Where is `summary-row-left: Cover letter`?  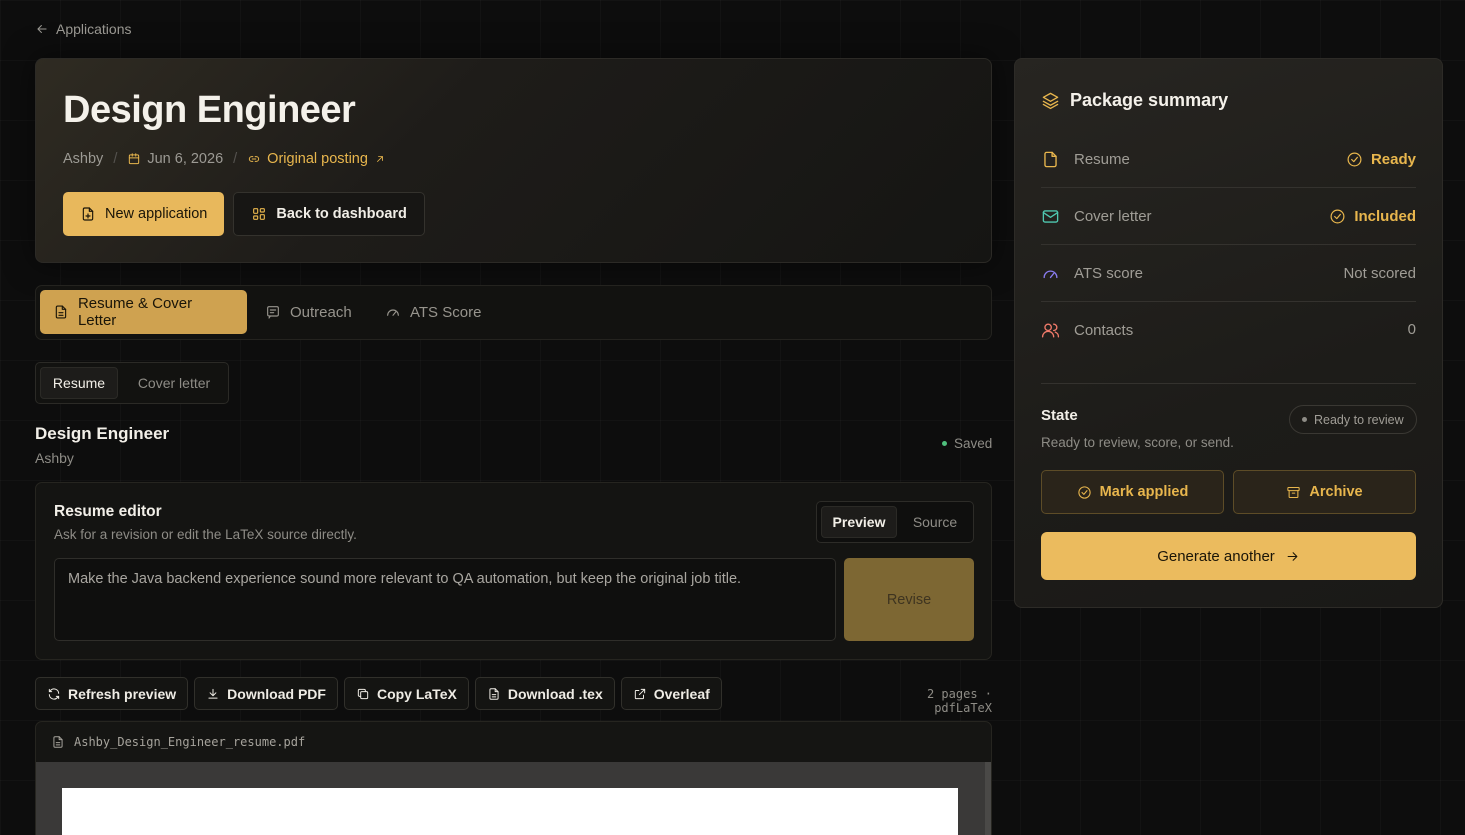
summary-row-left: Cover letter is located at coordinates (1096, 216).